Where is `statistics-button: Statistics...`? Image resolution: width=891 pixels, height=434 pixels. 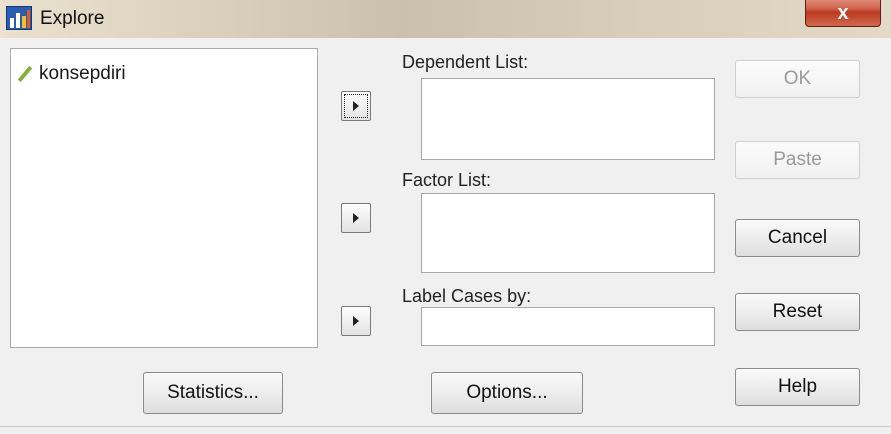 statistics-button: Statistics... is located at coordinates (213, 393).